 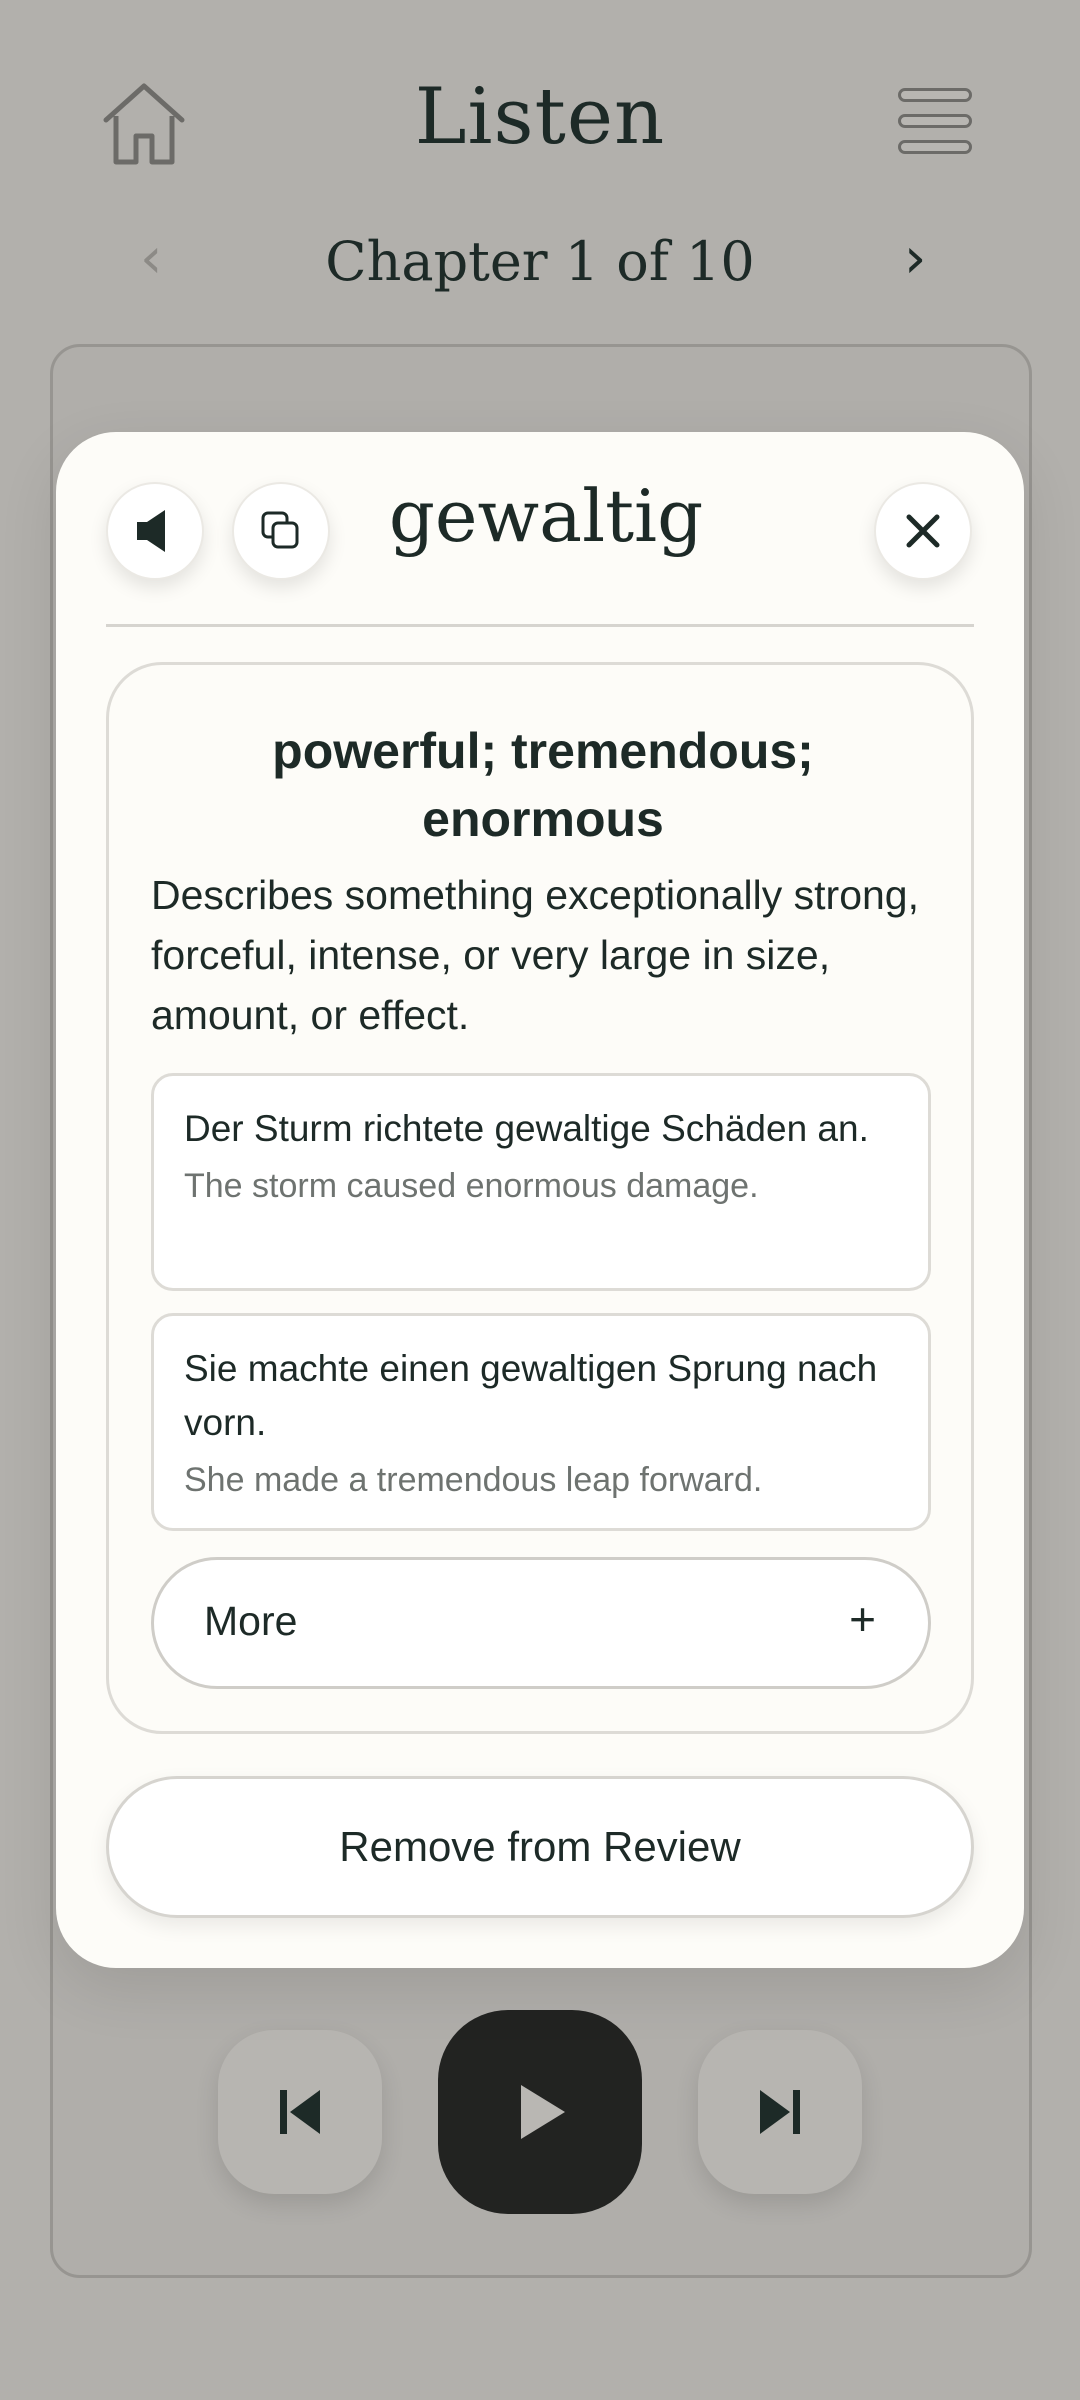 I want to click on remove-from-review-button: Remove from Review, so click(x=540, y=1847).